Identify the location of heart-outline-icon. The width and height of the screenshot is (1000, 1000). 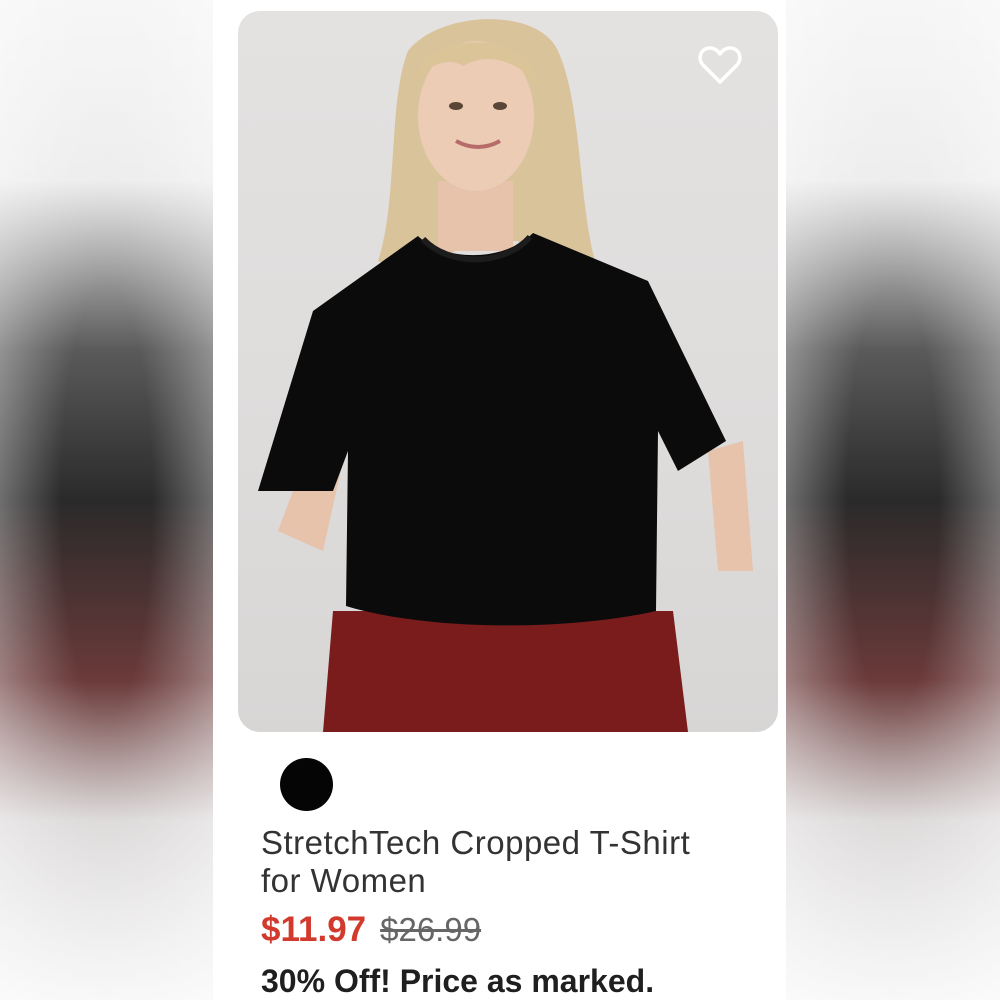
(720, 65).